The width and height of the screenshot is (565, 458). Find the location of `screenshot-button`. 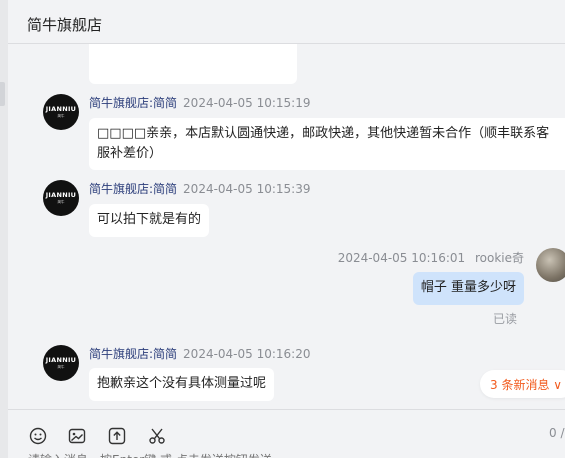

screenshot-button is located at coordinates (157, 436).